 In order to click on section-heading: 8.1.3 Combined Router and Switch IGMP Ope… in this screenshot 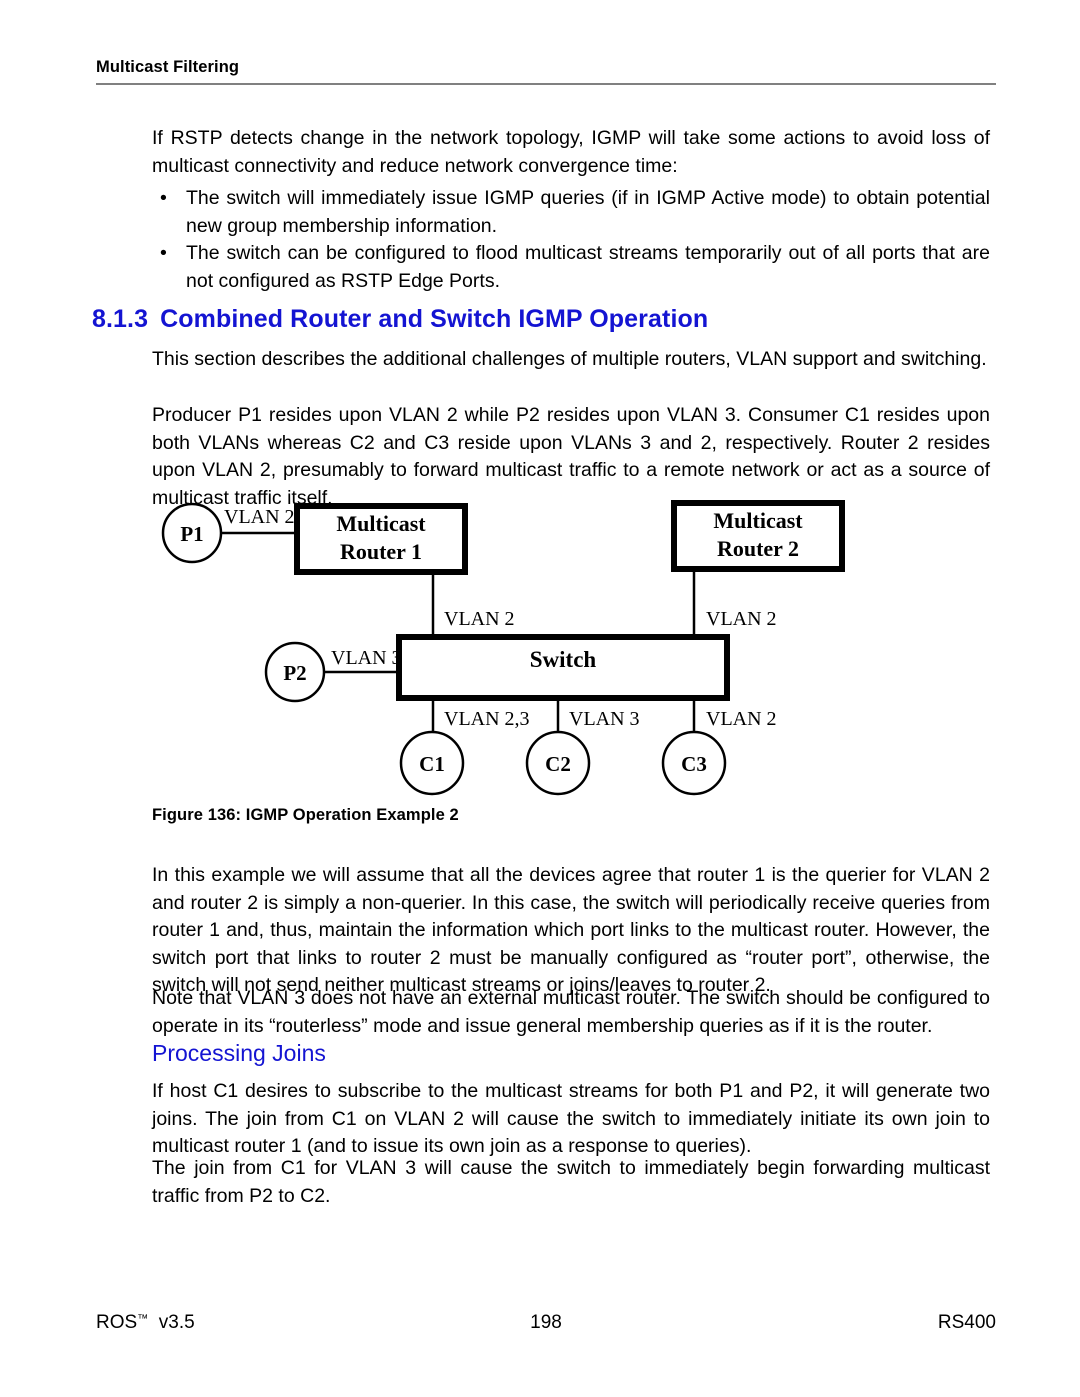, I will do `click(542, 319)`.